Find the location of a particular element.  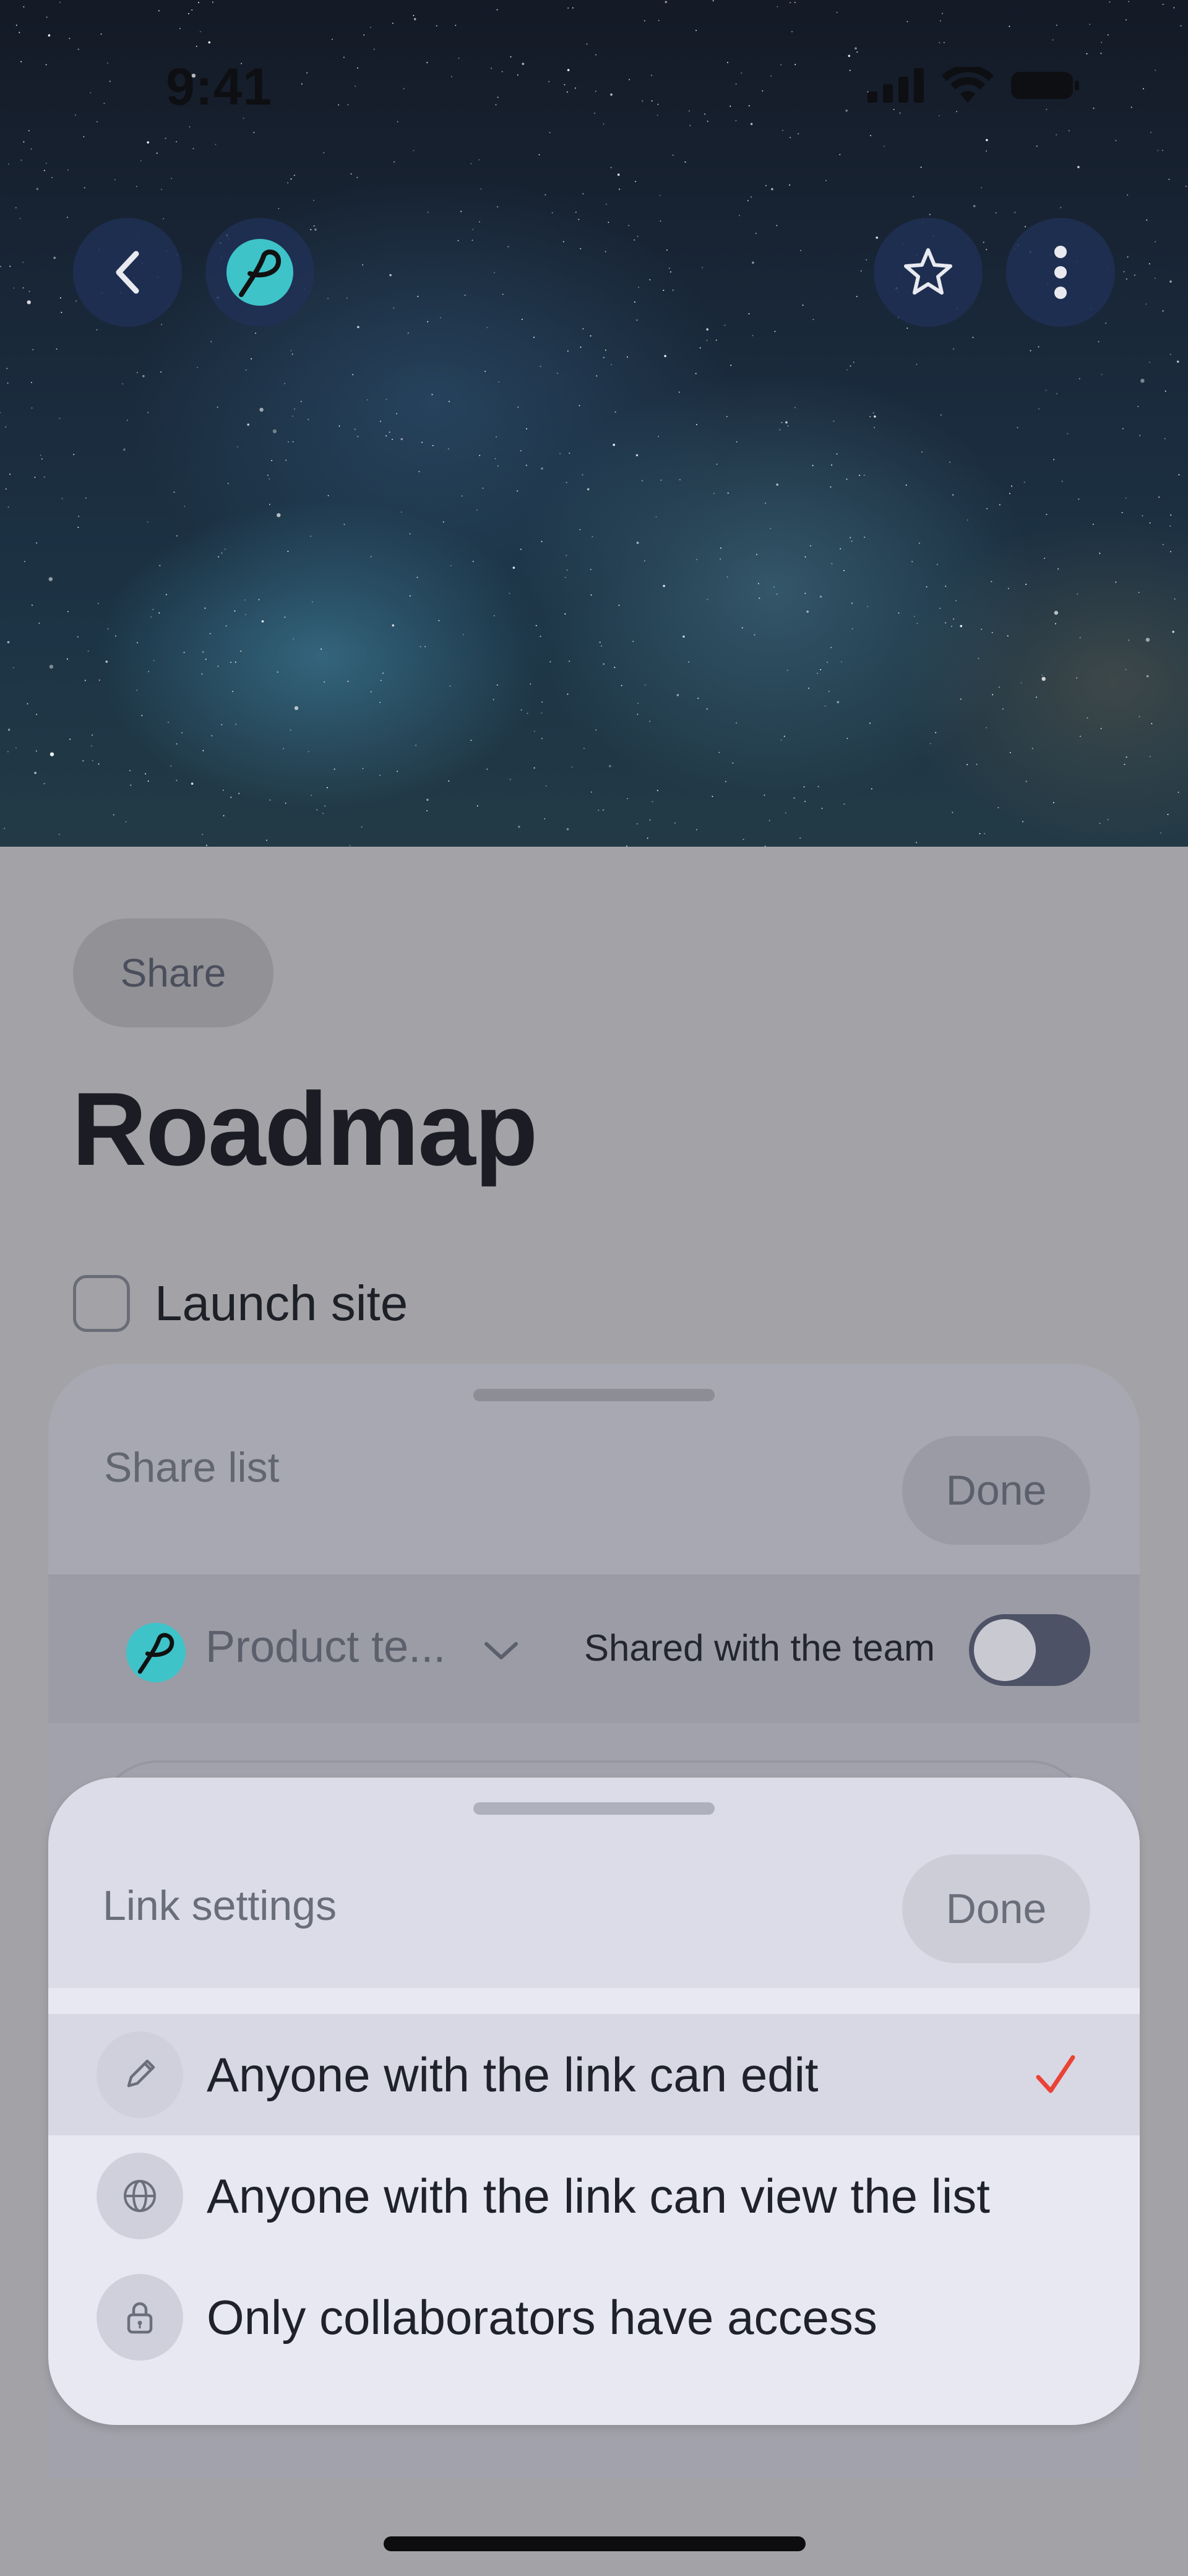

pencil-icon is located at coordinates (140, 2074).